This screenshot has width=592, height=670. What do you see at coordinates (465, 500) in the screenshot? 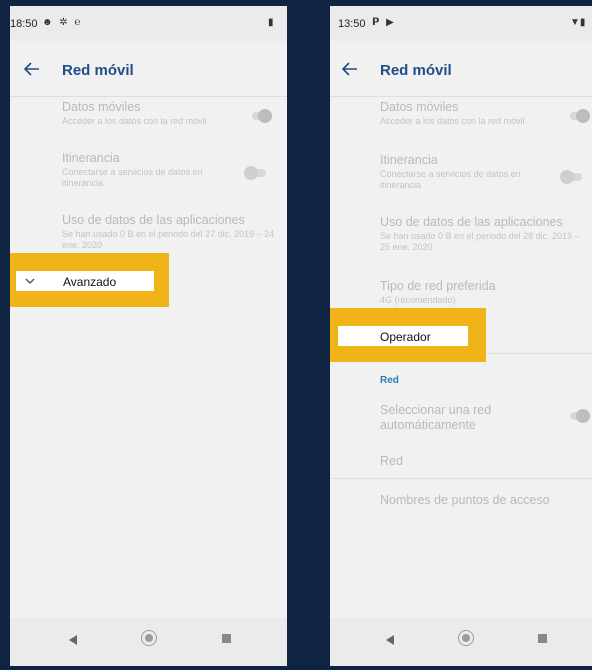
I see `apn-title: Nombres de puntos de acceso` at bounding box center [465, 500].